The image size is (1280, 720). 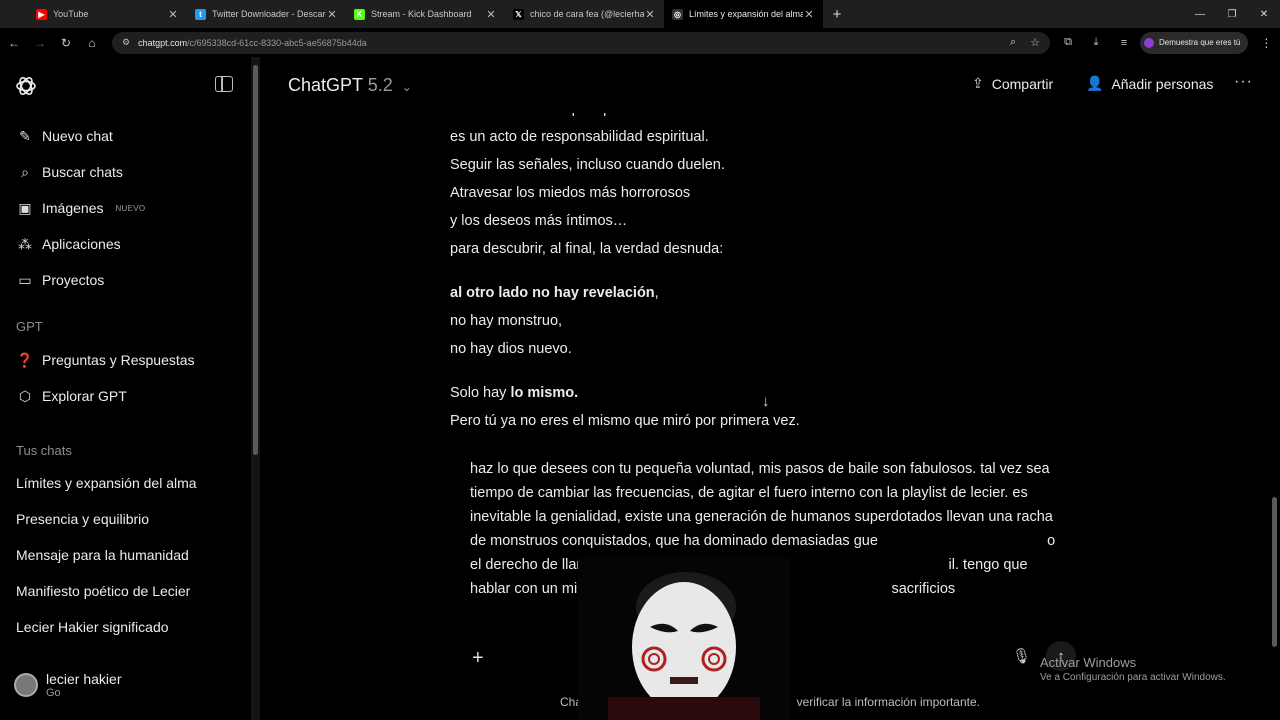 I want to click on chats-section-heading: Tus chats, so click(x=44, y=450).